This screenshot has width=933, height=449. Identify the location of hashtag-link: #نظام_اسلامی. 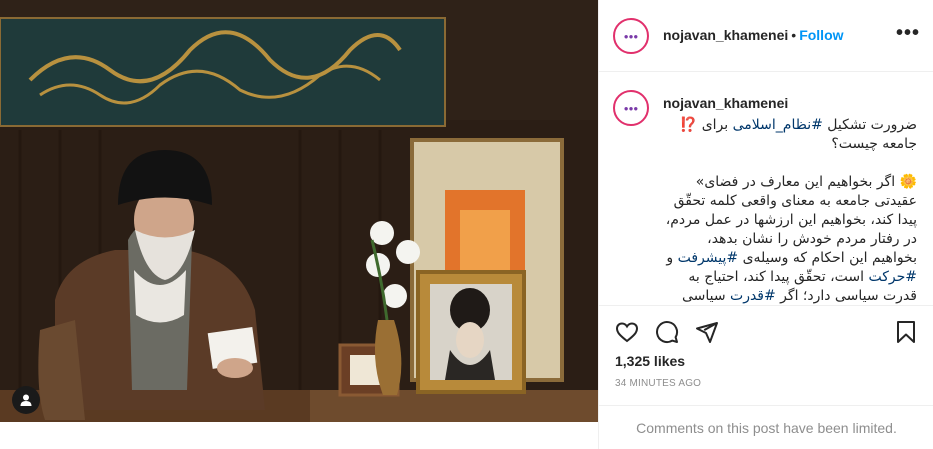
(778, 125).